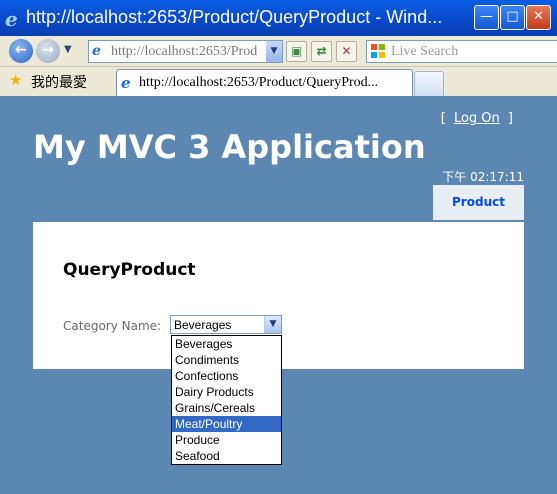  I want to click on search-box: Live Search, so click(461, 51).